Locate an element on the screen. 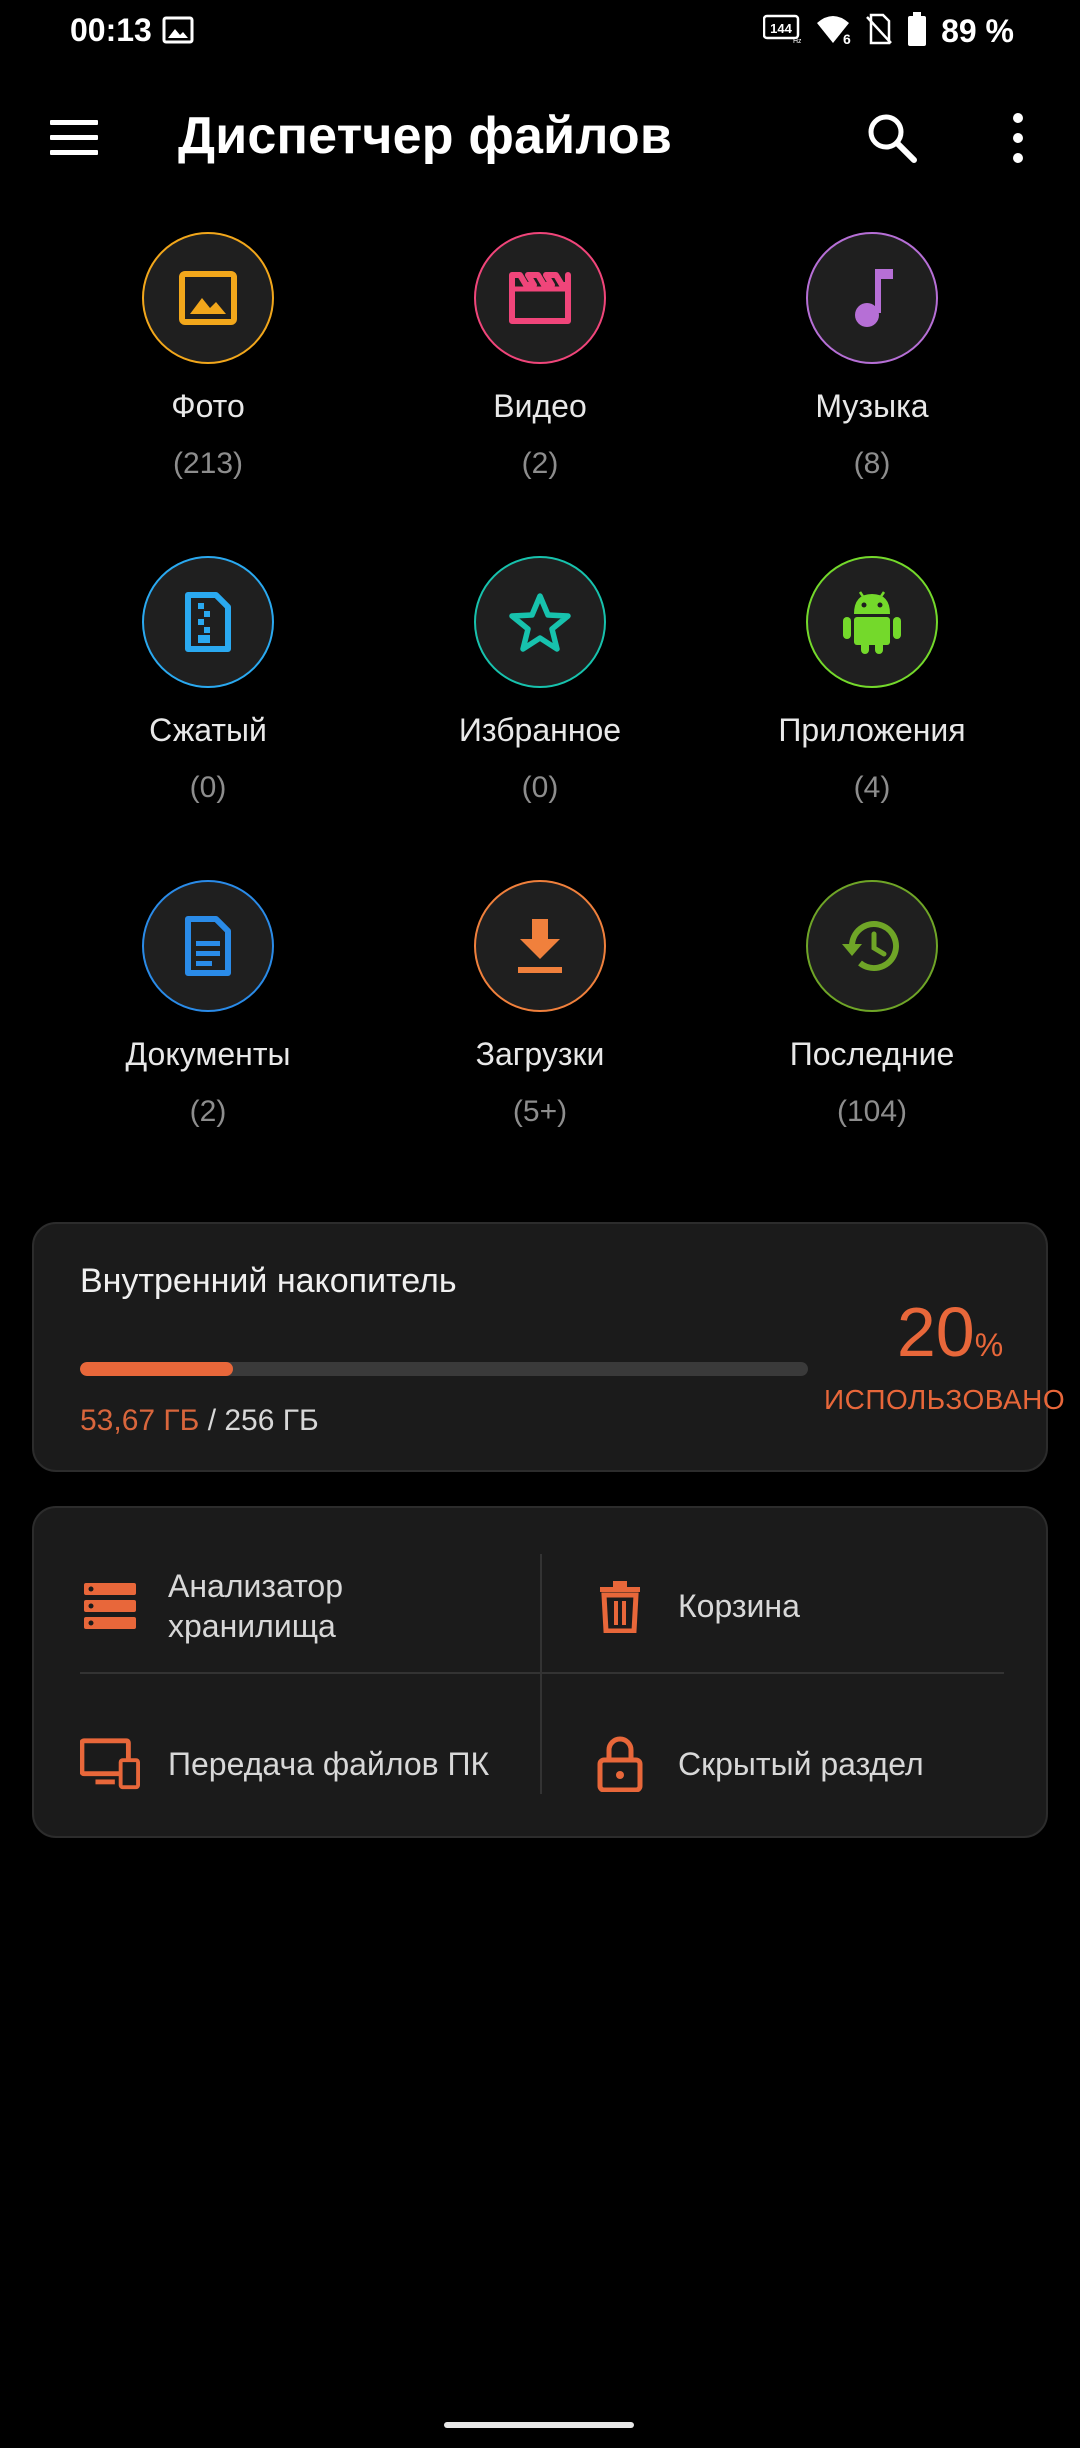 This screenshot has width=1080, height=2448. image-icon is located at coordinates (208, 298).